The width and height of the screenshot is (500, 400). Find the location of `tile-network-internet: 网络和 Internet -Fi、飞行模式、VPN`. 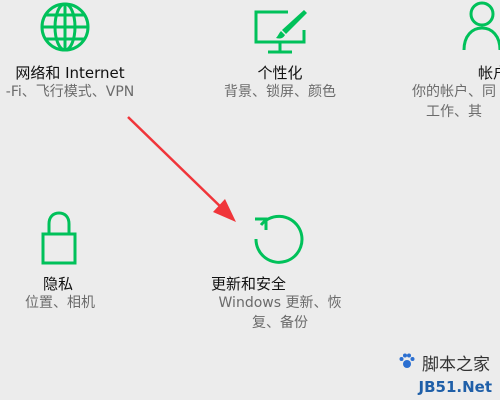

tile-network-internet: 网络和 Internet -Fi、飞行模式、VPN is located at coordinates (85, 55).